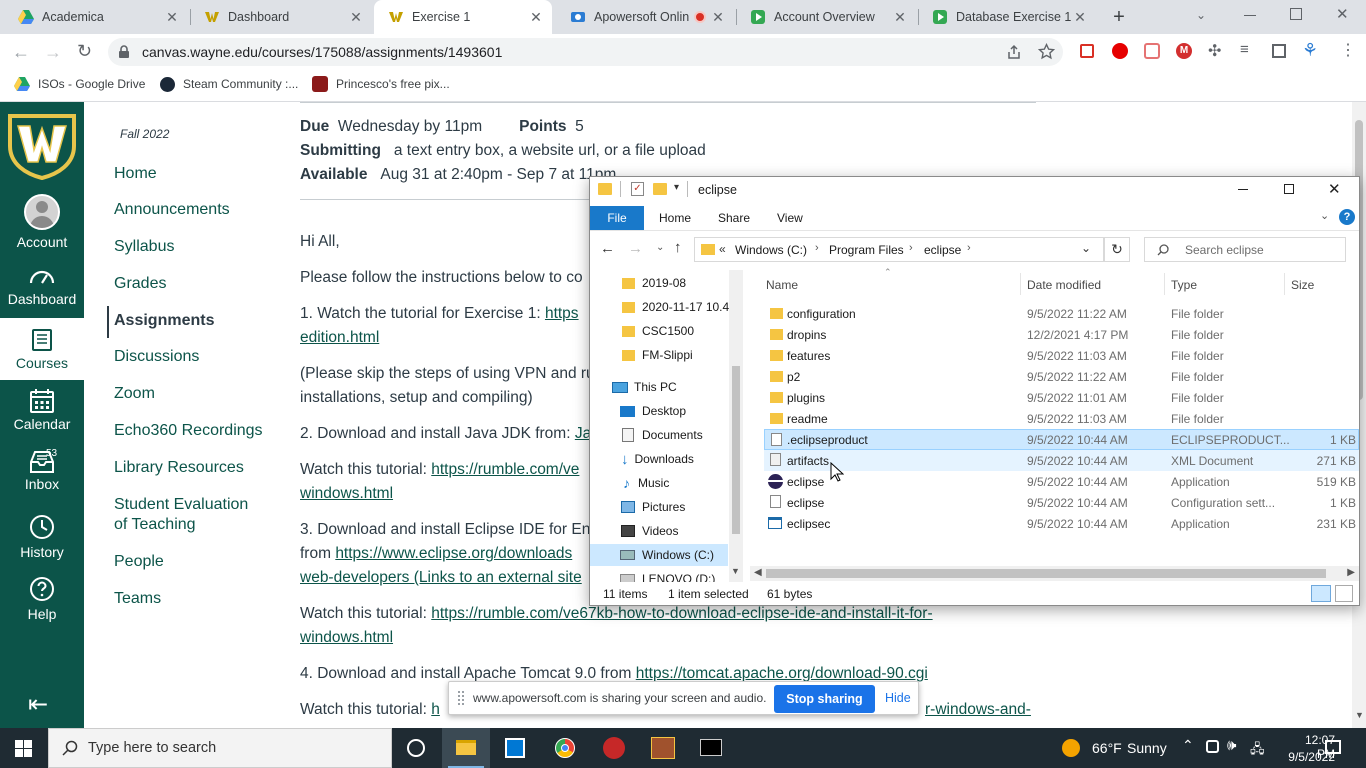 The height and width of the screenshot is (768, 1366). Describe the element at coordinates (1212, 746) in the screenshot. I see `meet-now-icon` at that location.